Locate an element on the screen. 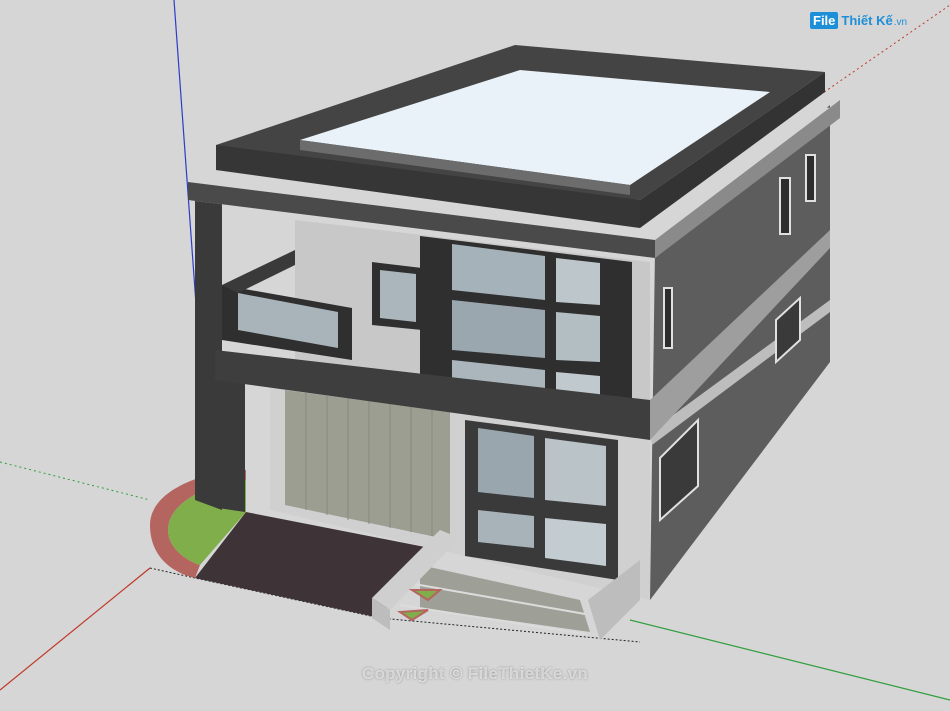 The width and height of the screenshot is (950, 711). logo-badge: File is located at coordinates (824, 20).